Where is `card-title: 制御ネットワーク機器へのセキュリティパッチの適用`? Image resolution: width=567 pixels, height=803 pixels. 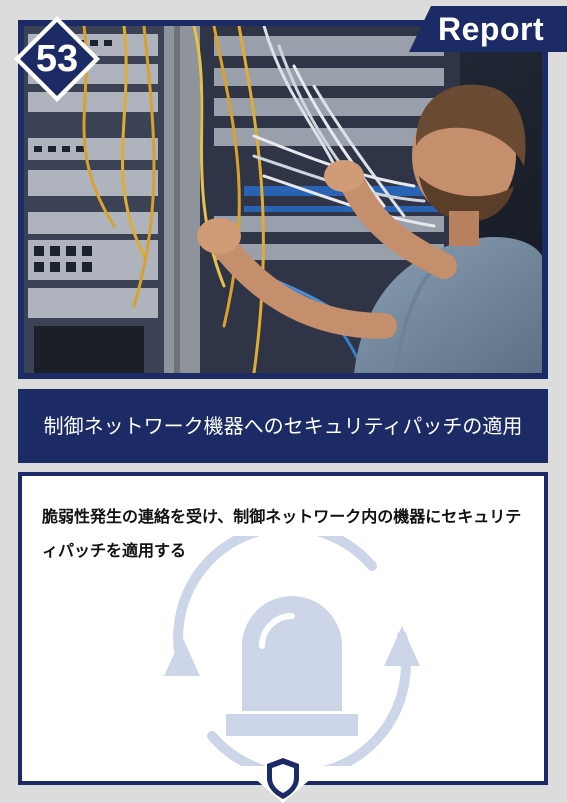
card-title: 制御ネットワーク機器へのセキュリティパッチの適用 is located at coordinates (283, 426).